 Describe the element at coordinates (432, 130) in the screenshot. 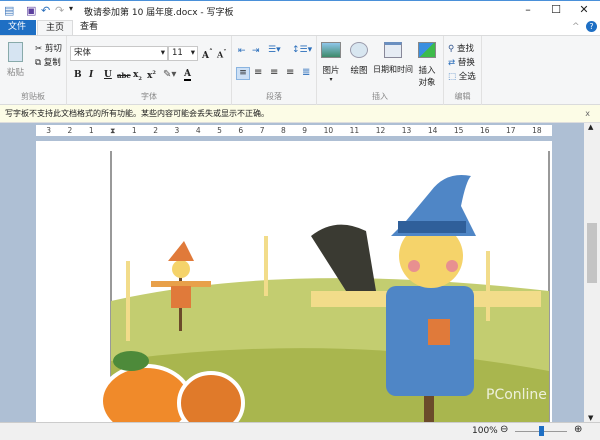

I see `ruler-tick-label: 14` at that location.